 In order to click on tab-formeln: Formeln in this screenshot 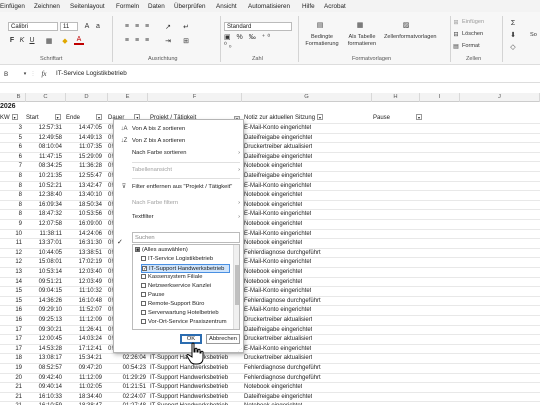, I will do `click(127, 6)`.